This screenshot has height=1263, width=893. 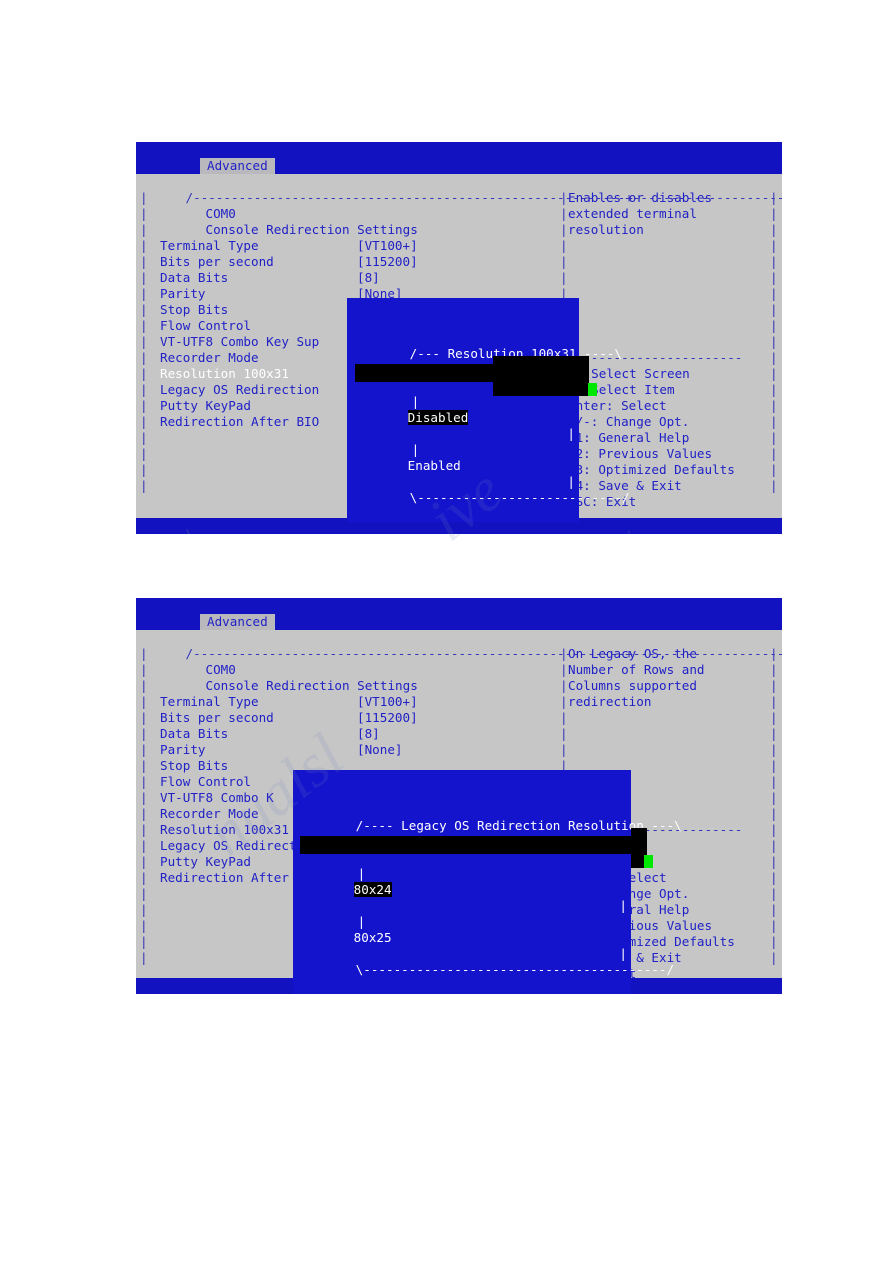 I want to click on popup-option-enabled: Enabled, so click(x=434, y=465).